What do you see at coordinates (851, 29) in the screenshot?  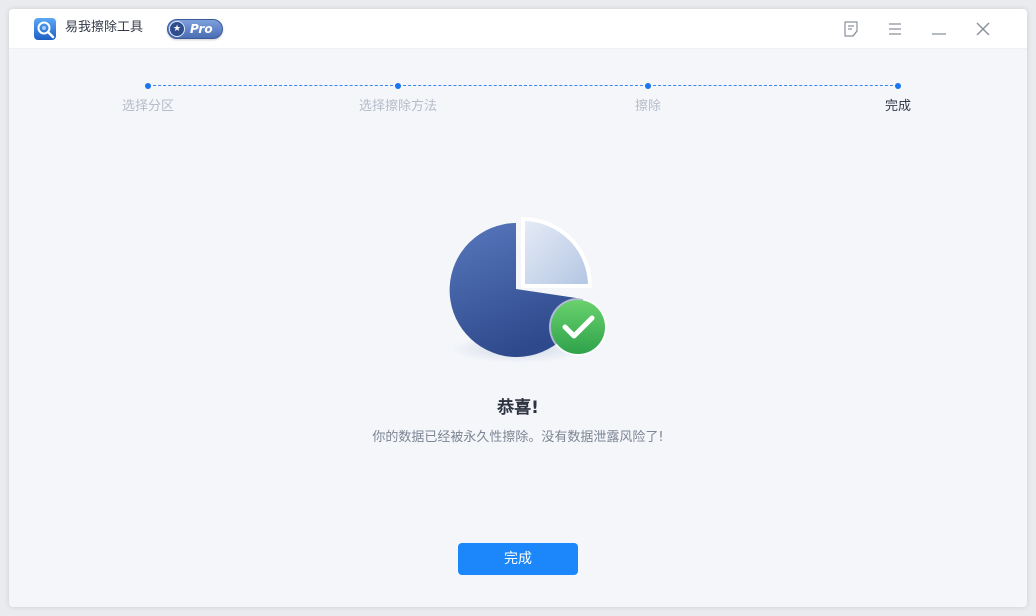 I see `feedback-icon` at bounding box center [851, 29].